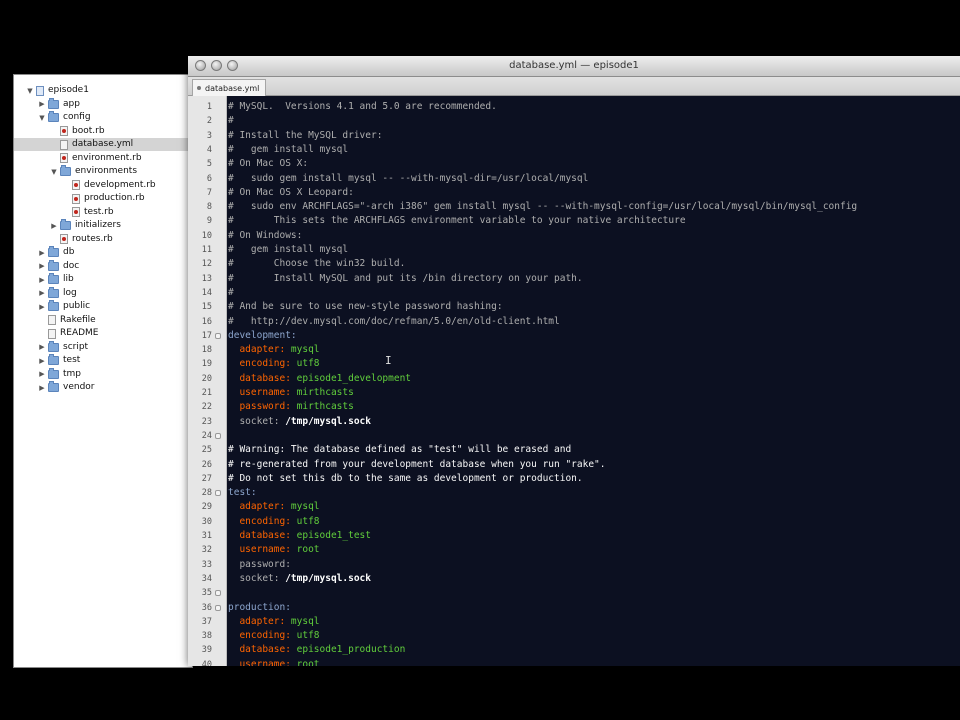  I want to click on tree-item: production.rb, so click(103, 198).